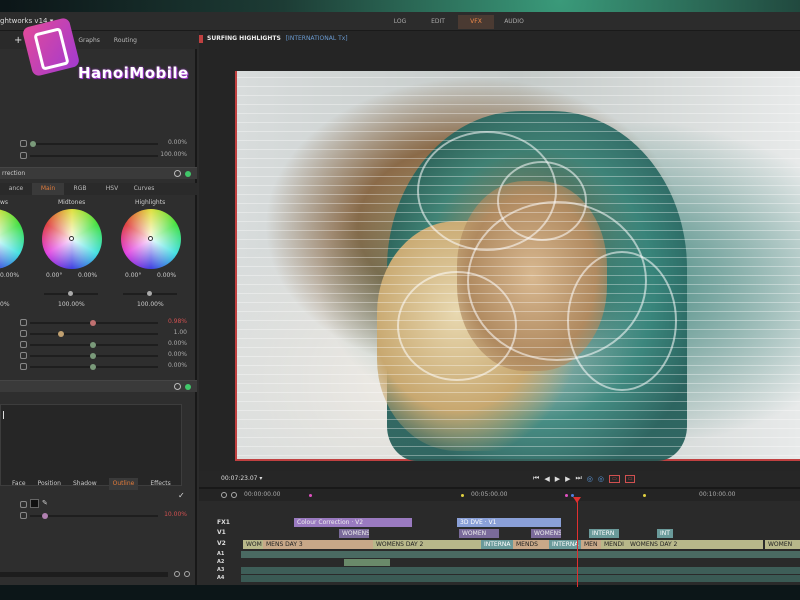  Describe the element at coordinates (557, 479) in the screenshot. I see `play-icon: ▶` at that location.